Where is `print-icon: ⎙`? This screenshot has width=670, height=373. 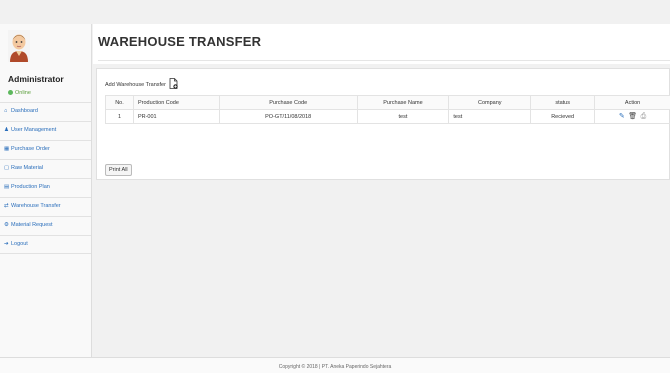 print-icon: ⎙ is located at coordinates (644, 117).